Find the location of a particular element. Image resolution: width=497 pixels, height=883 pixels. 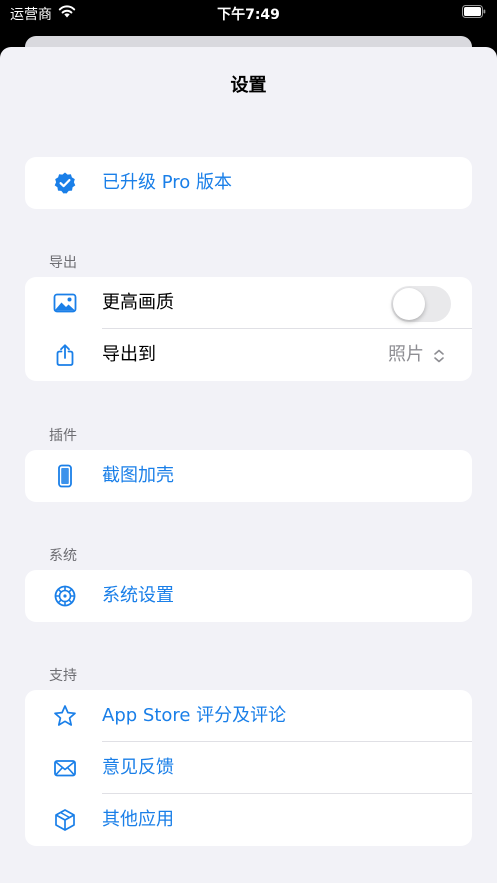

higher-quality-label: 更高画质 is located at coordinates (138, 302).